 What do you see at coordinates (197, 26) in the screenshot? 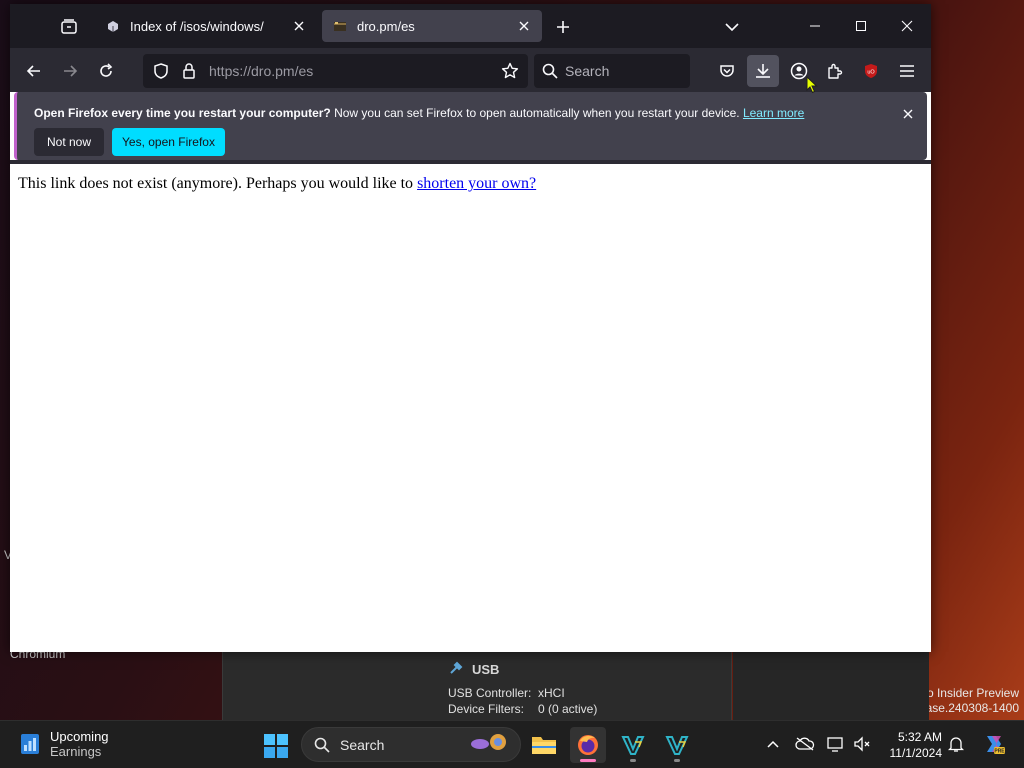
I see `tab-title: Index of /isos/windows/` at bounding box center [197, 26].